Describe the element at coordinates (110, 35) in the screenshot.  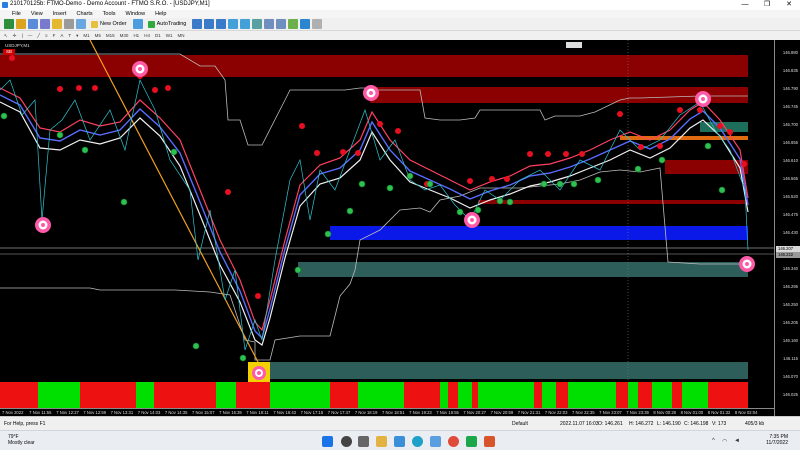
I see `timeframe-m15: M15` at that location.